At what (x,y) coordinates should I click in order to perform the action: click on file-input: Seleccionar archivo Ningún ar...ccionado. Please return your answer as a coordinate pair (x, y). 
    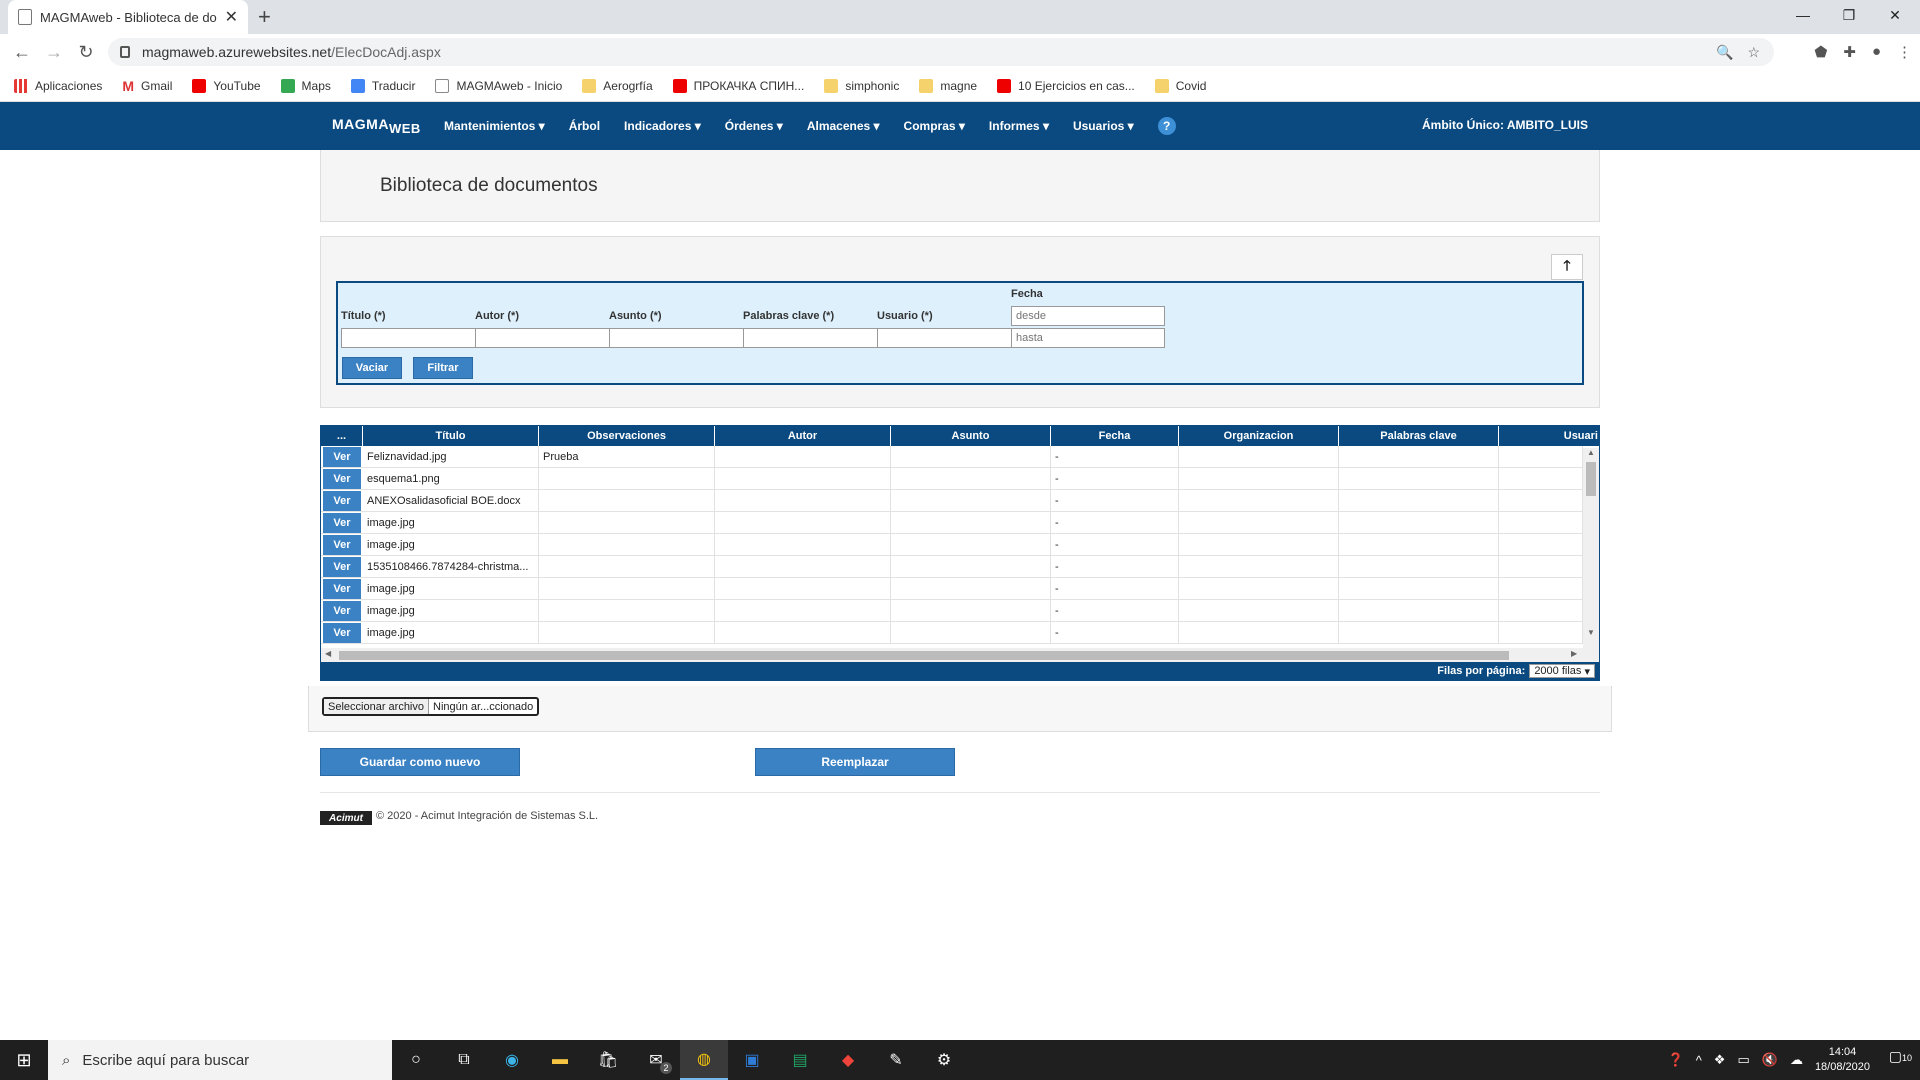
    Looking at the image, I should click on (431, 706).